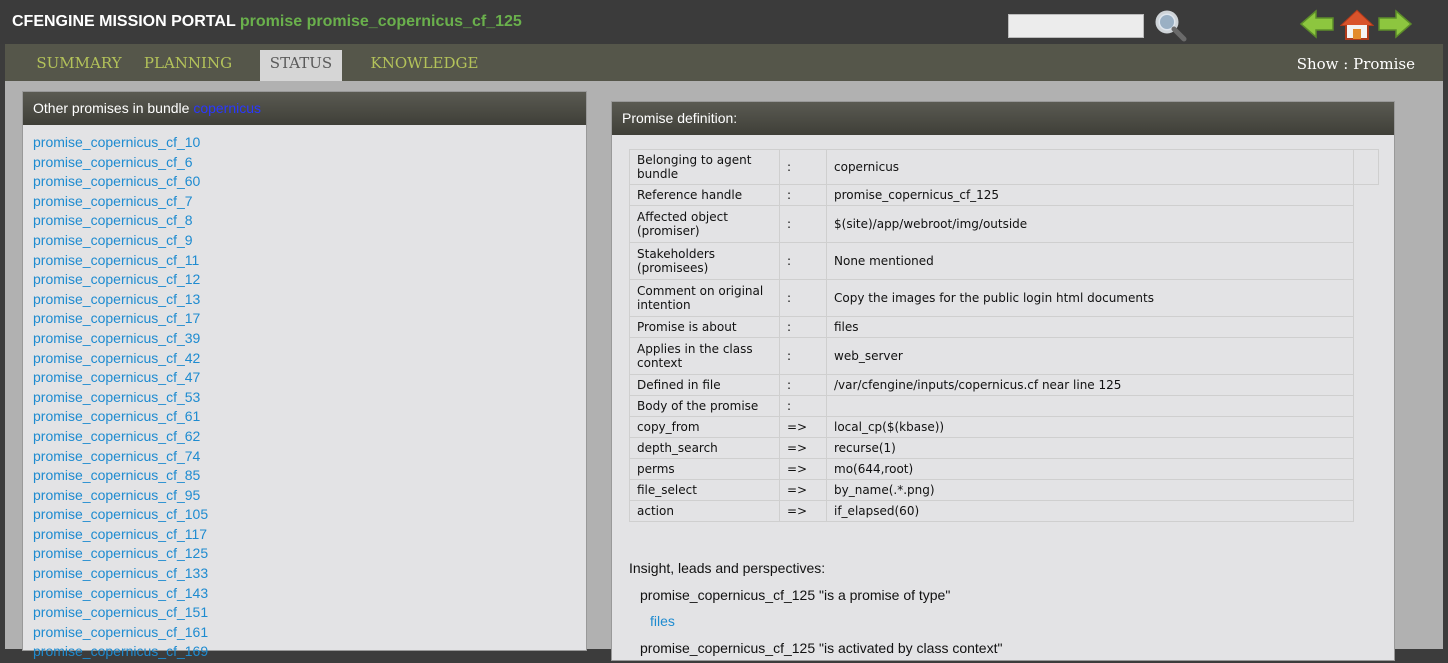 The width and height of the screenshot is (1448, 663). What do you see at coordinates (309, 379) in the screenshot?
I see `promise-list-item: promise_copernicus_cf_47` at bounding box center [309, 379].